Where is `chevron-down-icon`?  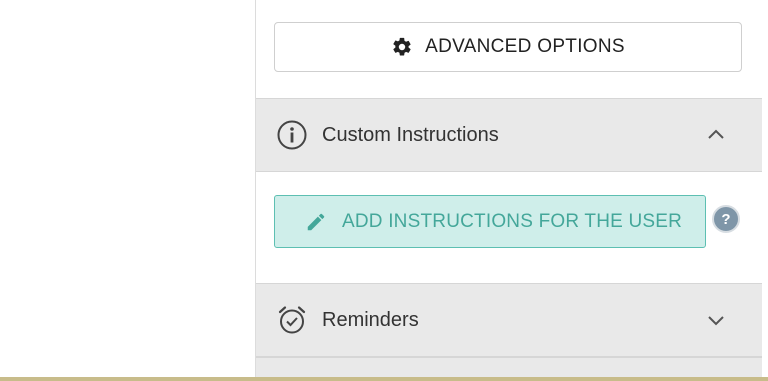 chevron-down-icon is located at coordinates (716, 320).